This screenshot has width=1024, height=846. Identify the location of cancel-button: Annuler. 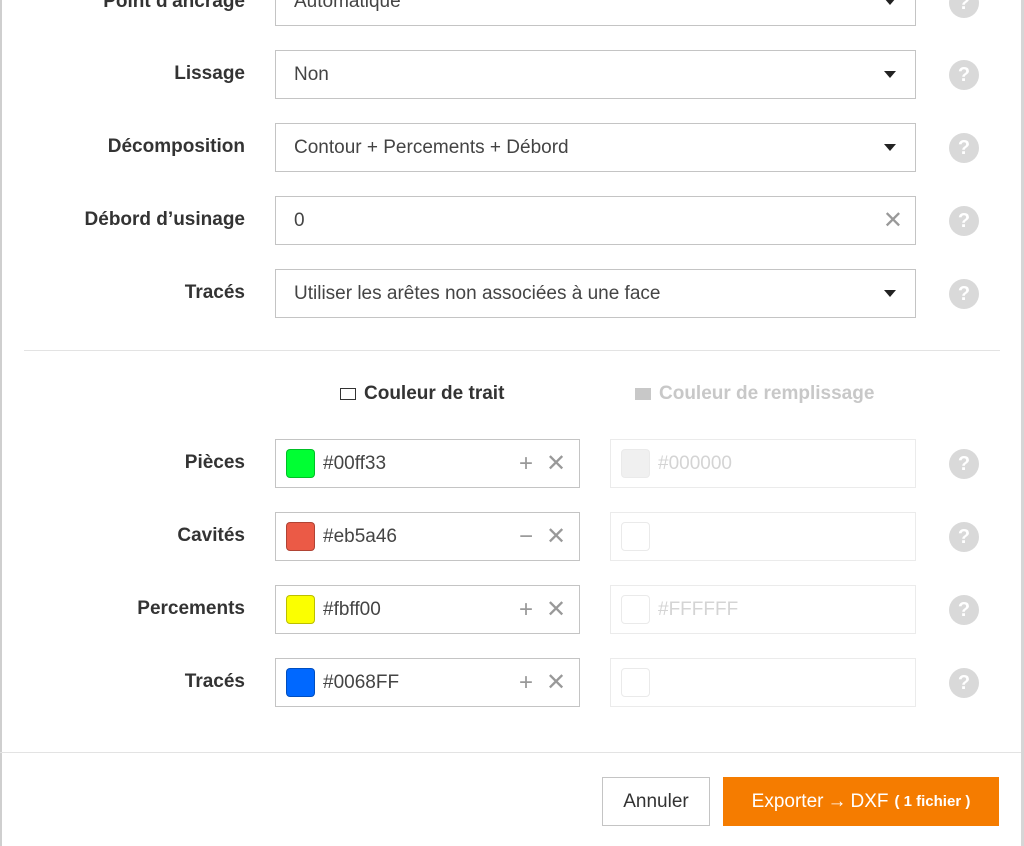
(656, 801).